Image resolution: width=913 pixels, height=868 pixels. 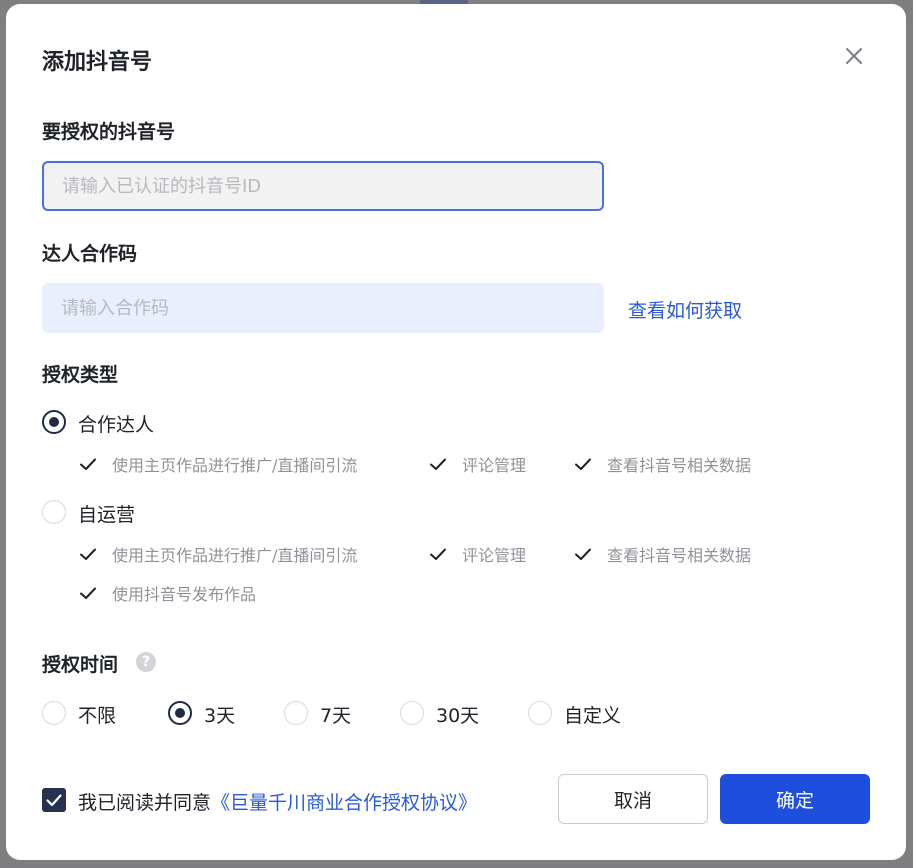 What do you see at coordinates (54, 512) in the screenshot?
I see `auth-type-radio-self-operated` at bounding box center [54, 512].